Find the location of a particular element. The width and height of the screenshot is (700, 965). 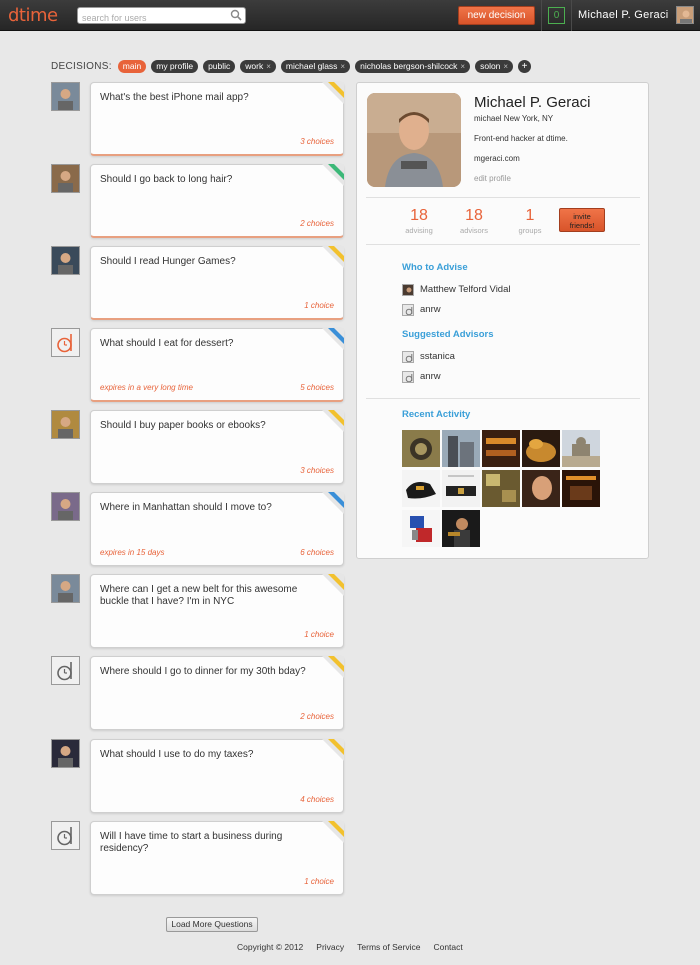

search-box is located at coordinates (161, 16).